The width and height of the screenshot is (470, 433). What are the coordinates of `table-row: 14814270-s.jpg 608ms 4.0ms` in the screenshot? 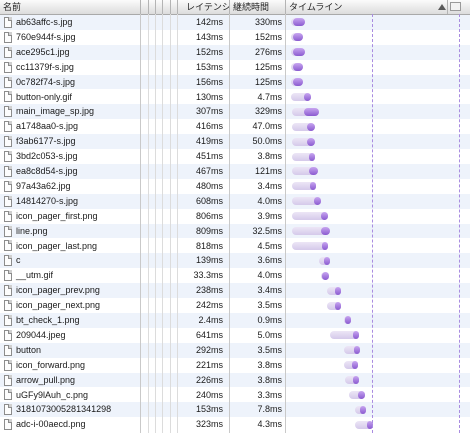 It's located at (235, 201).